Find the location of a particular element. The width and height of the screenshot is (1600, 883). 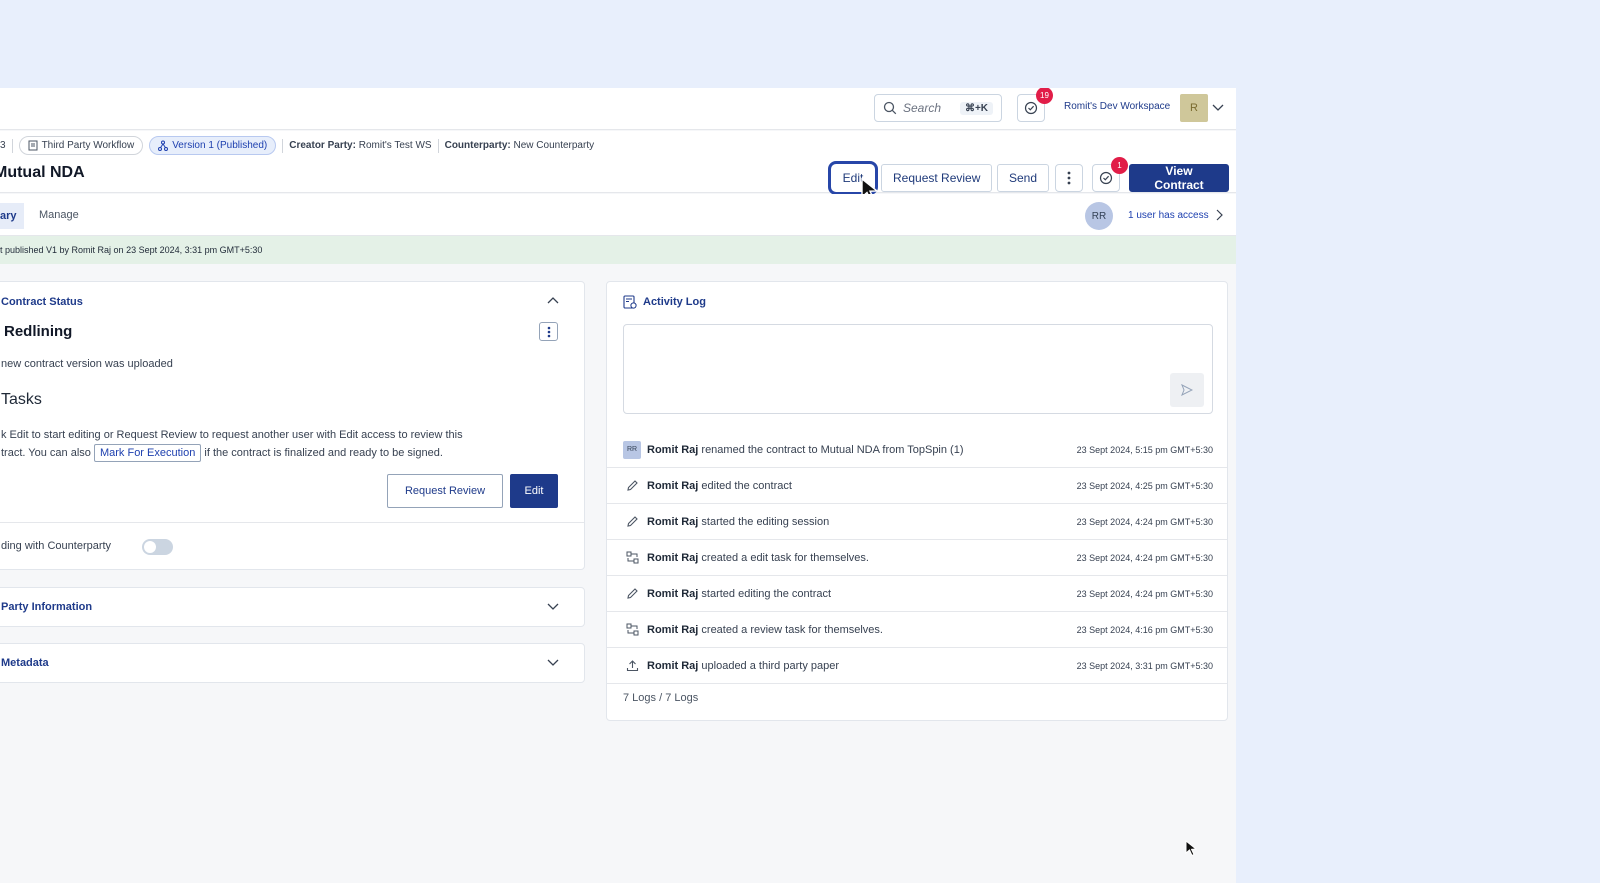

status-value: Redlining is located at coordinates (38, 331).